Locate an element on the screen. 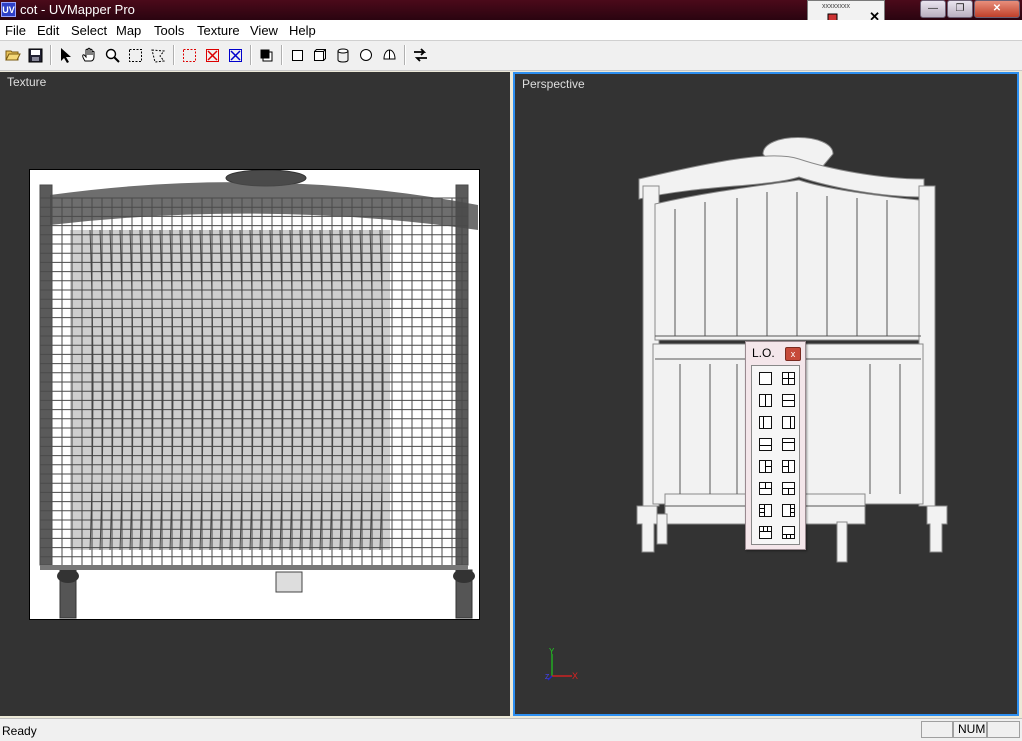 The image size is (1022, 741). layout-three-bottom-icon is located at coordinates (788, 488).